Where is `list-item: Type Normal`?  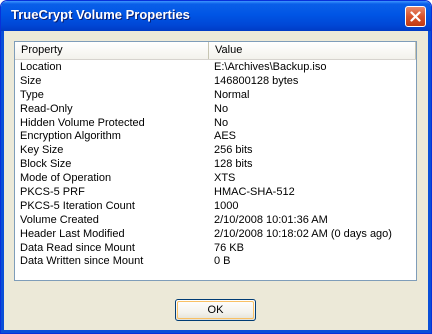 list-item: Type Normal is located at coordinates (215, 95).